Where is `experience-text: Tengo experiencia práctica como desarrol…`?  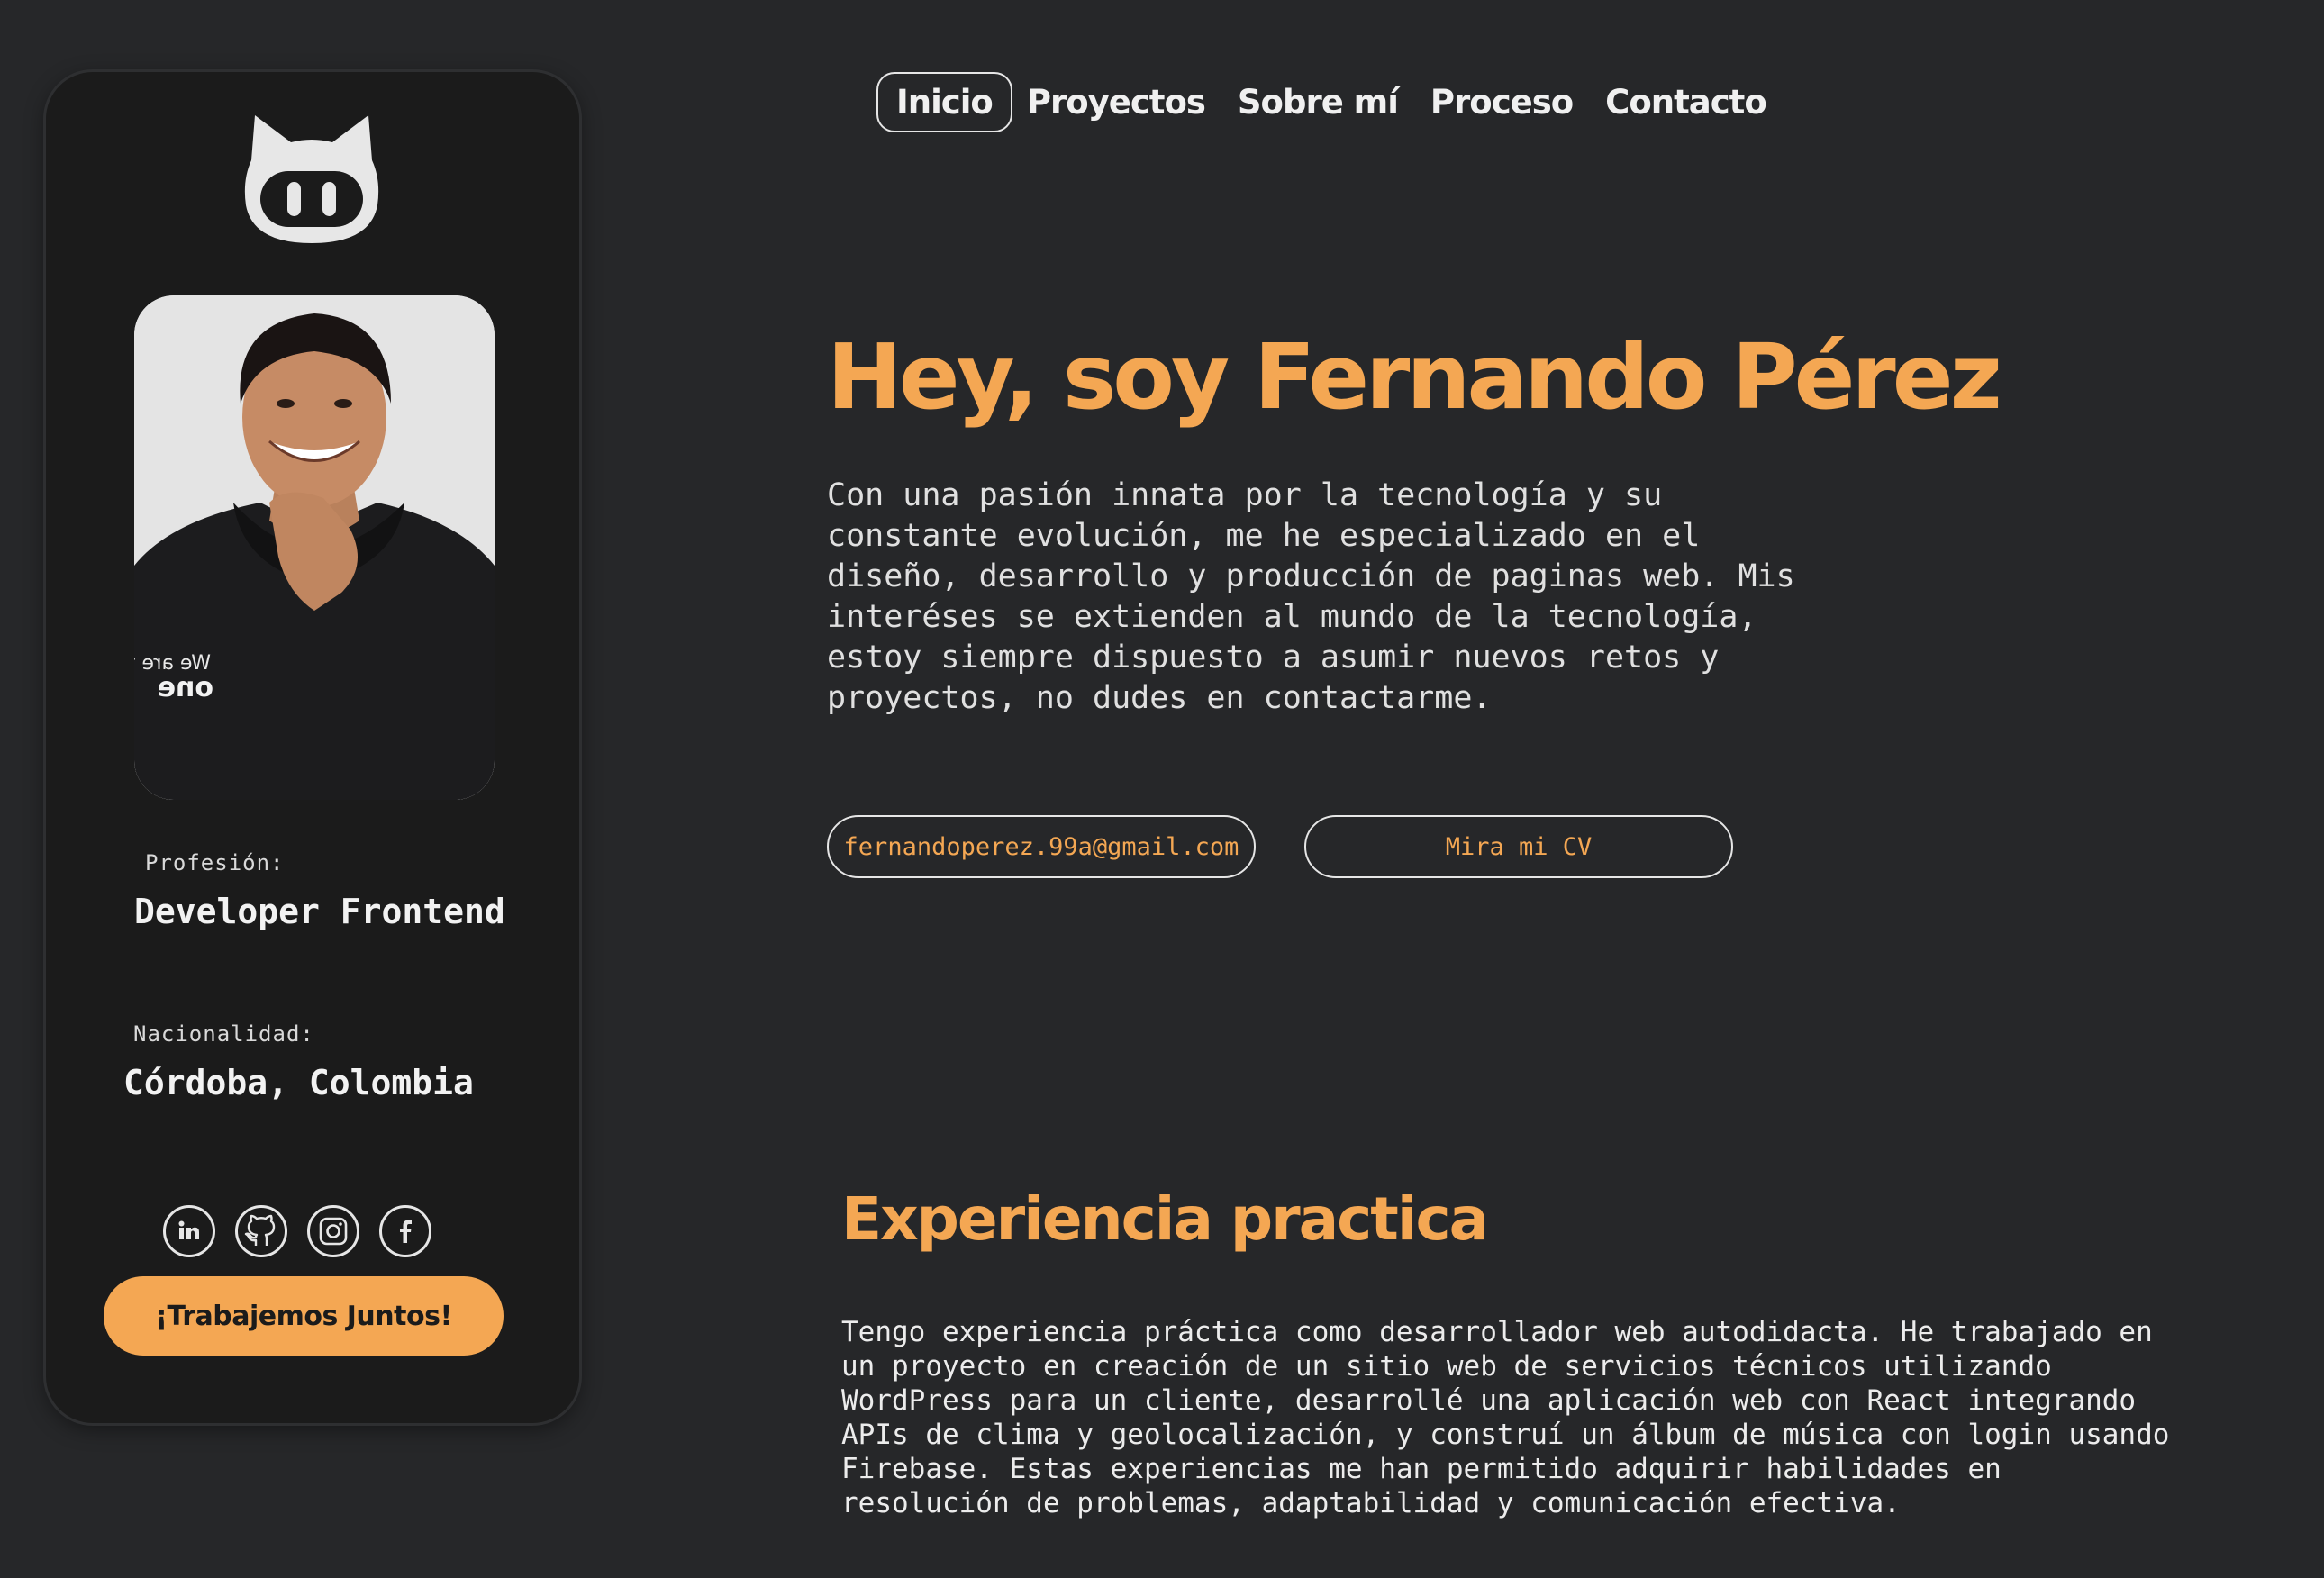 experience-text: Tengo experiencia práctica como desarrol… is located at coordinates (1505, 1417).